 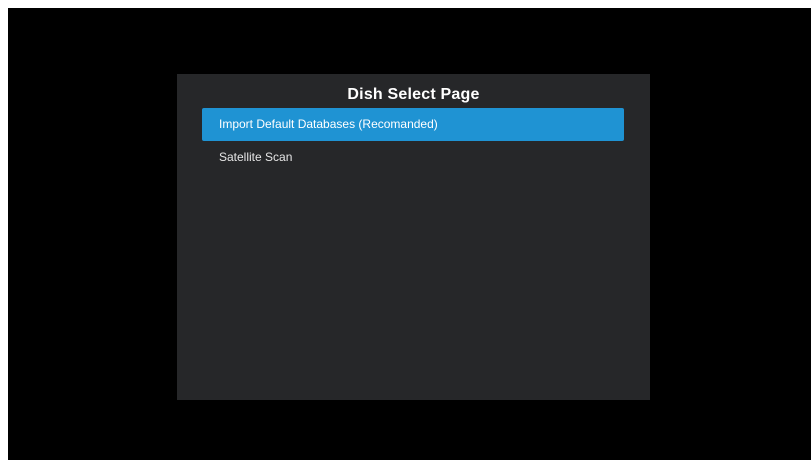 I want to click on dialog-title: Dish Select Page, so click(x=413, y=94).